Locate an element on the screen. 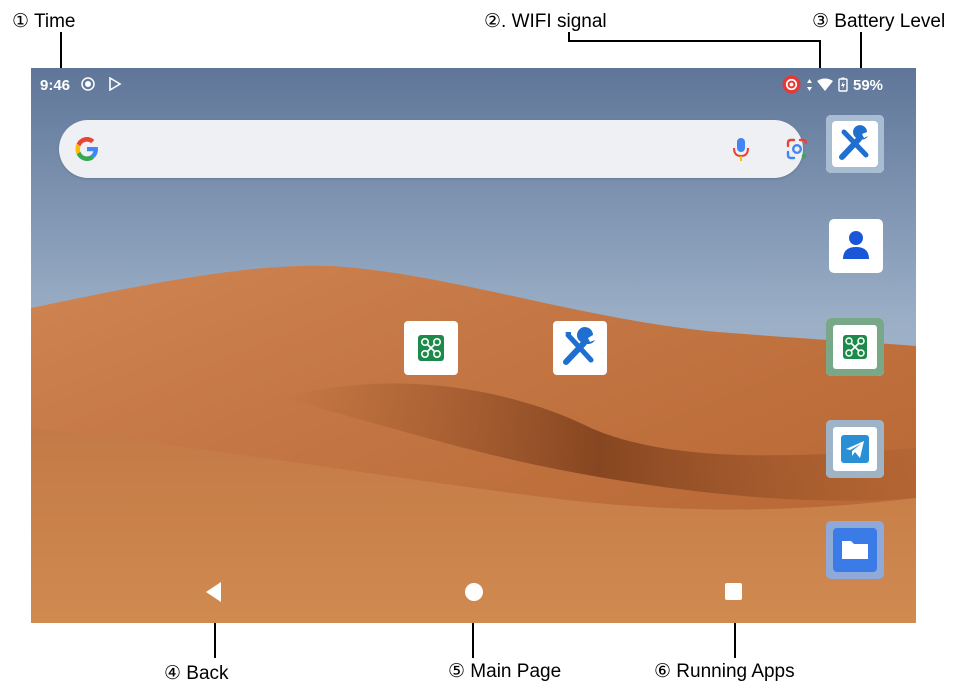 The height and width of the screenshot is (685, 962). status-bar: 9:46 59% is located at coordinates (473, 85).